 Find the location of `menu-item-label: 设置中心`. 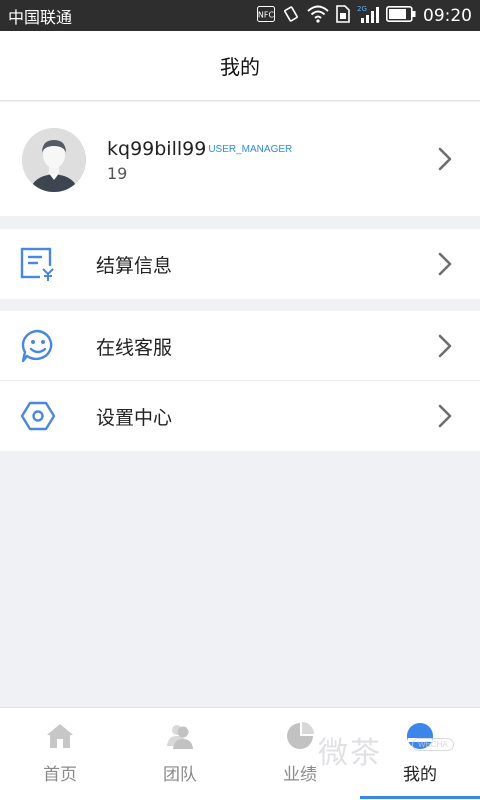

menu-item-label: 设置中心 is located at coordinates (134, 418).